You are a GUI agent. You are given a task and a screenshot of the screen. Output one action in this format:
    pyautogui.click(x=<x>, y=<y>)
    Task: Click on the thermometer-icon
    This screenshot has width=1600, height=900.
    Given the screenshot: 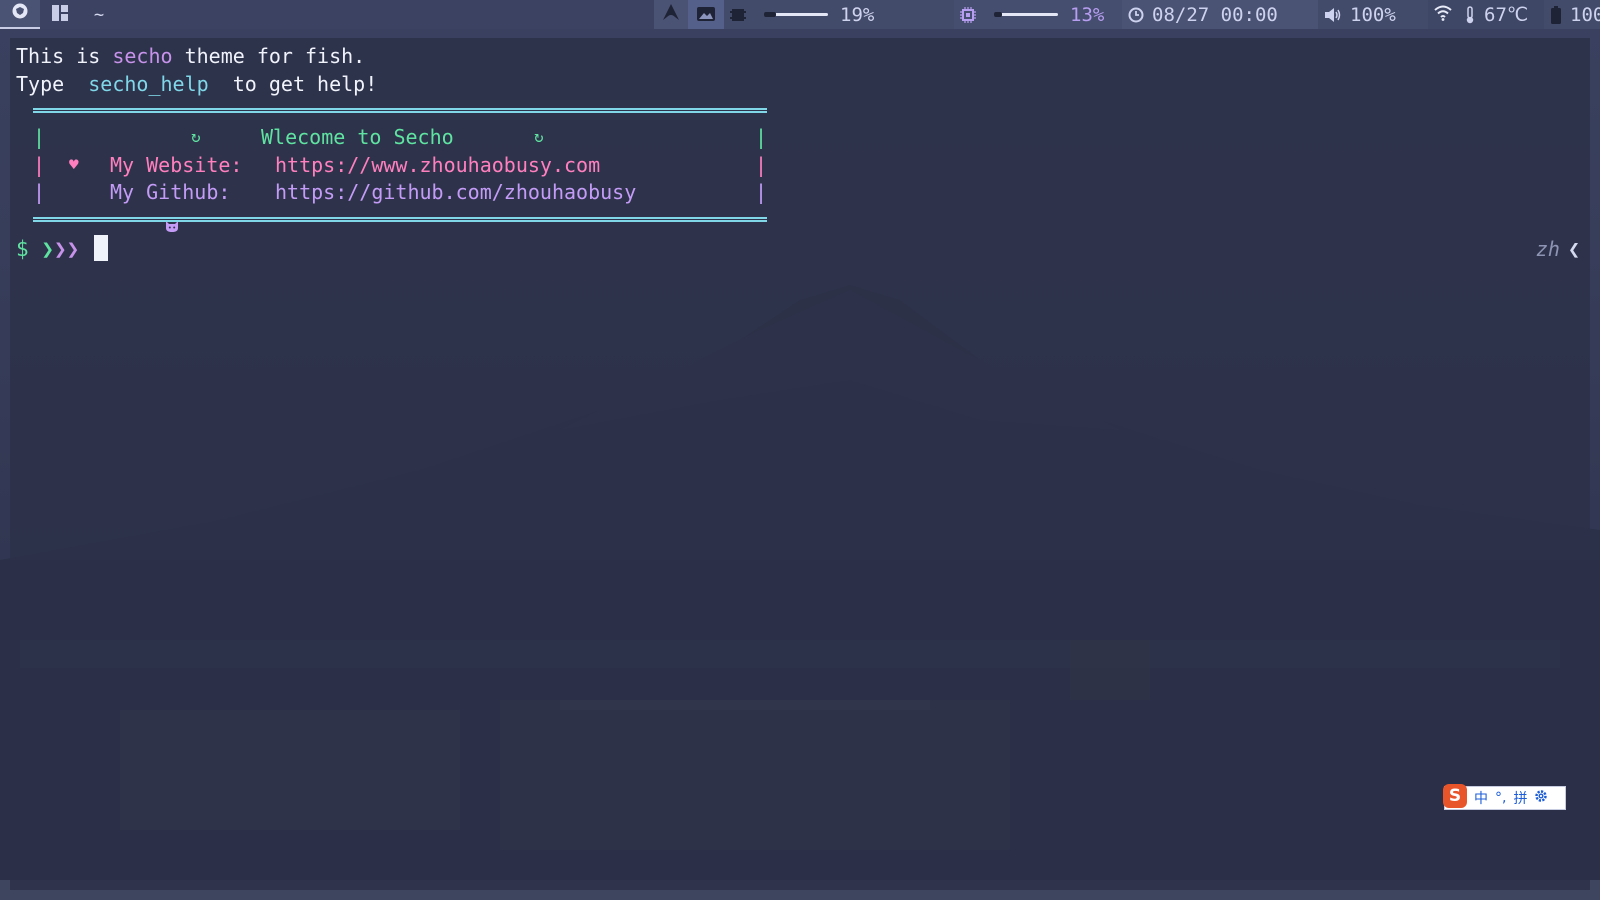 What is the action you would take?
    pyautogui.click(x=1470, y=14)
    